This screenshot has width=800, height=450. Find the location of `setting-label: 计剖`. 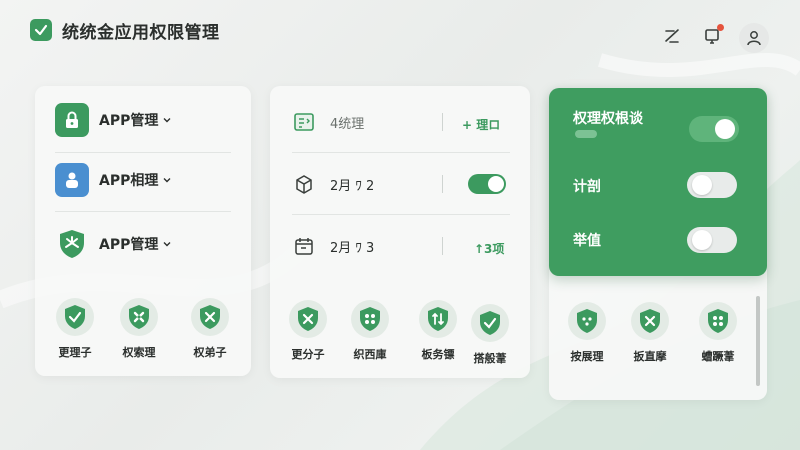

setting-label: 计剖 is located at coordinates (587, 187).